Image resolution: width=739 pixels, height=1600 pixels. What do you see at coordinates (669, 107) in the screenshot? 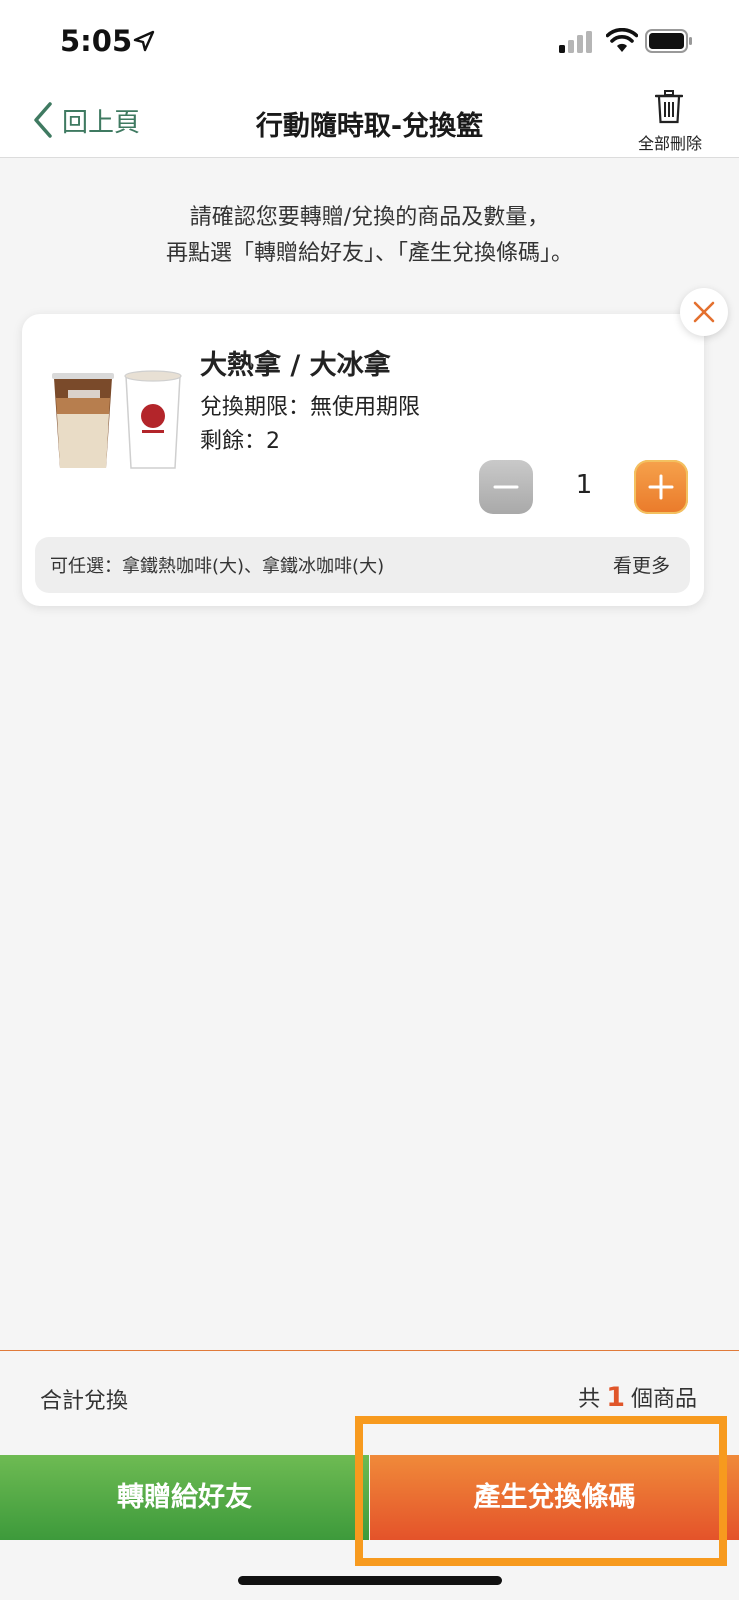
I see `trash-icon` at bounding box center [669, 107].